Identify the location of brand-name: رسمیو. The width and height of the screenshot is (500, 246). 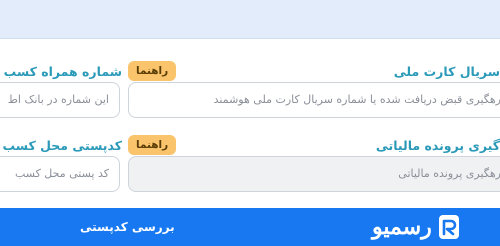
(402, 227).